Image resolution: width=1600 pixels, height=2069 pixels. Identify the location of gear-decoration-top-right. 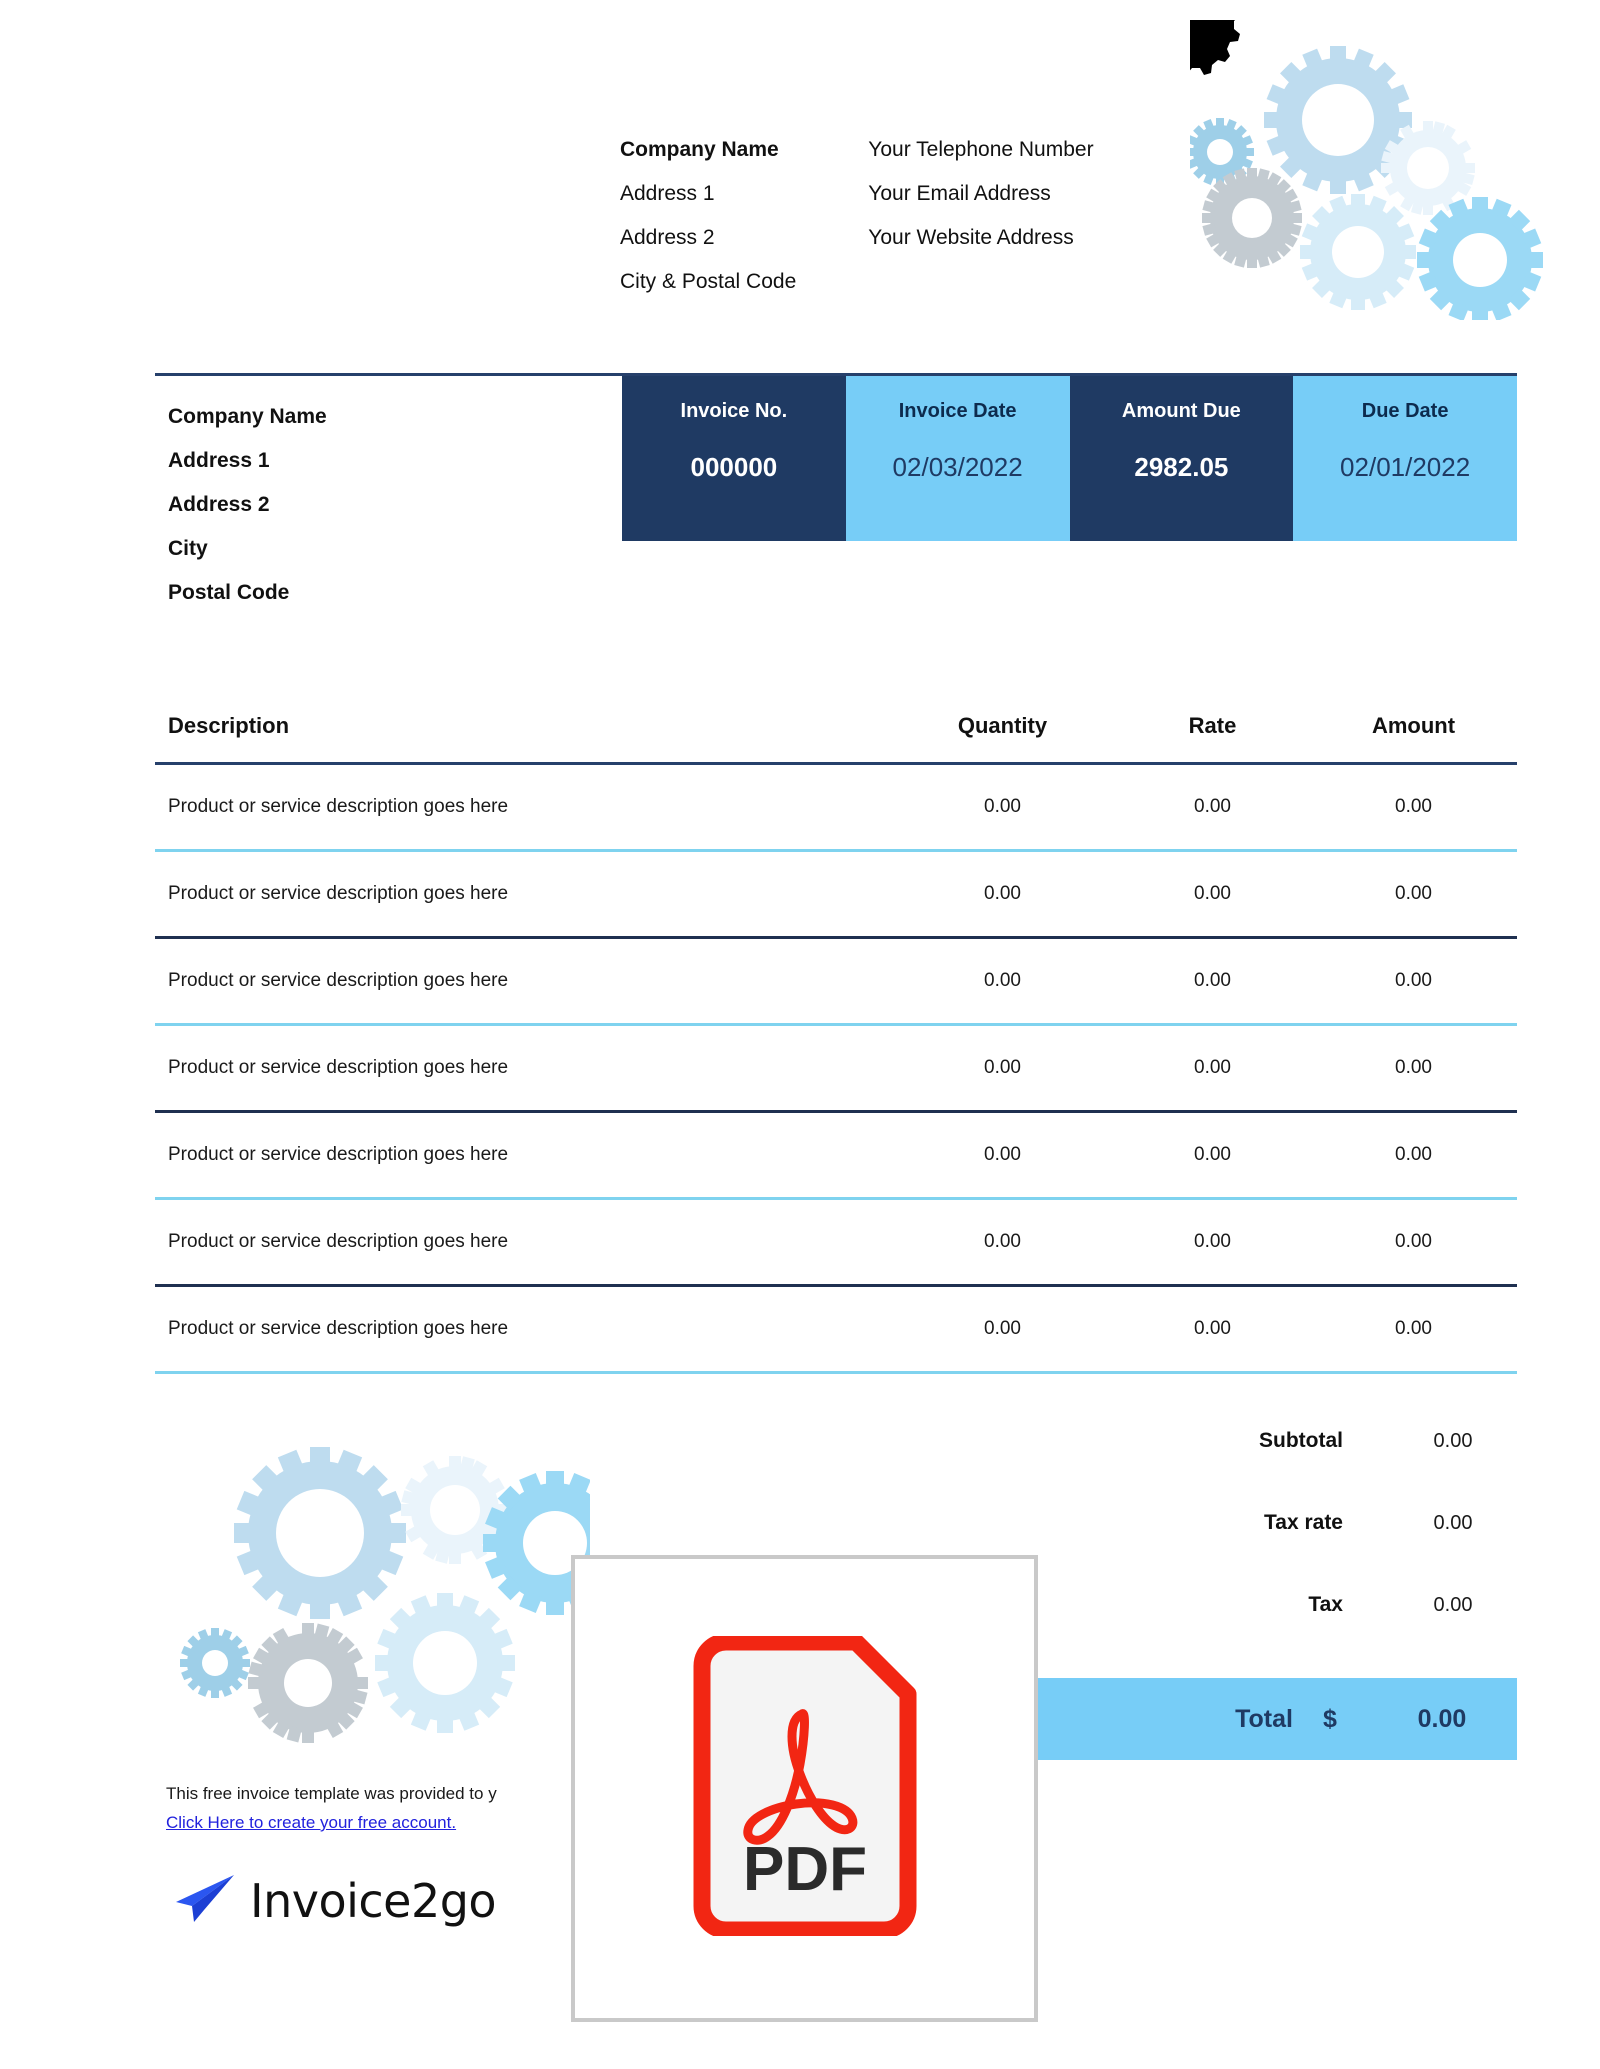
(1369, 161).